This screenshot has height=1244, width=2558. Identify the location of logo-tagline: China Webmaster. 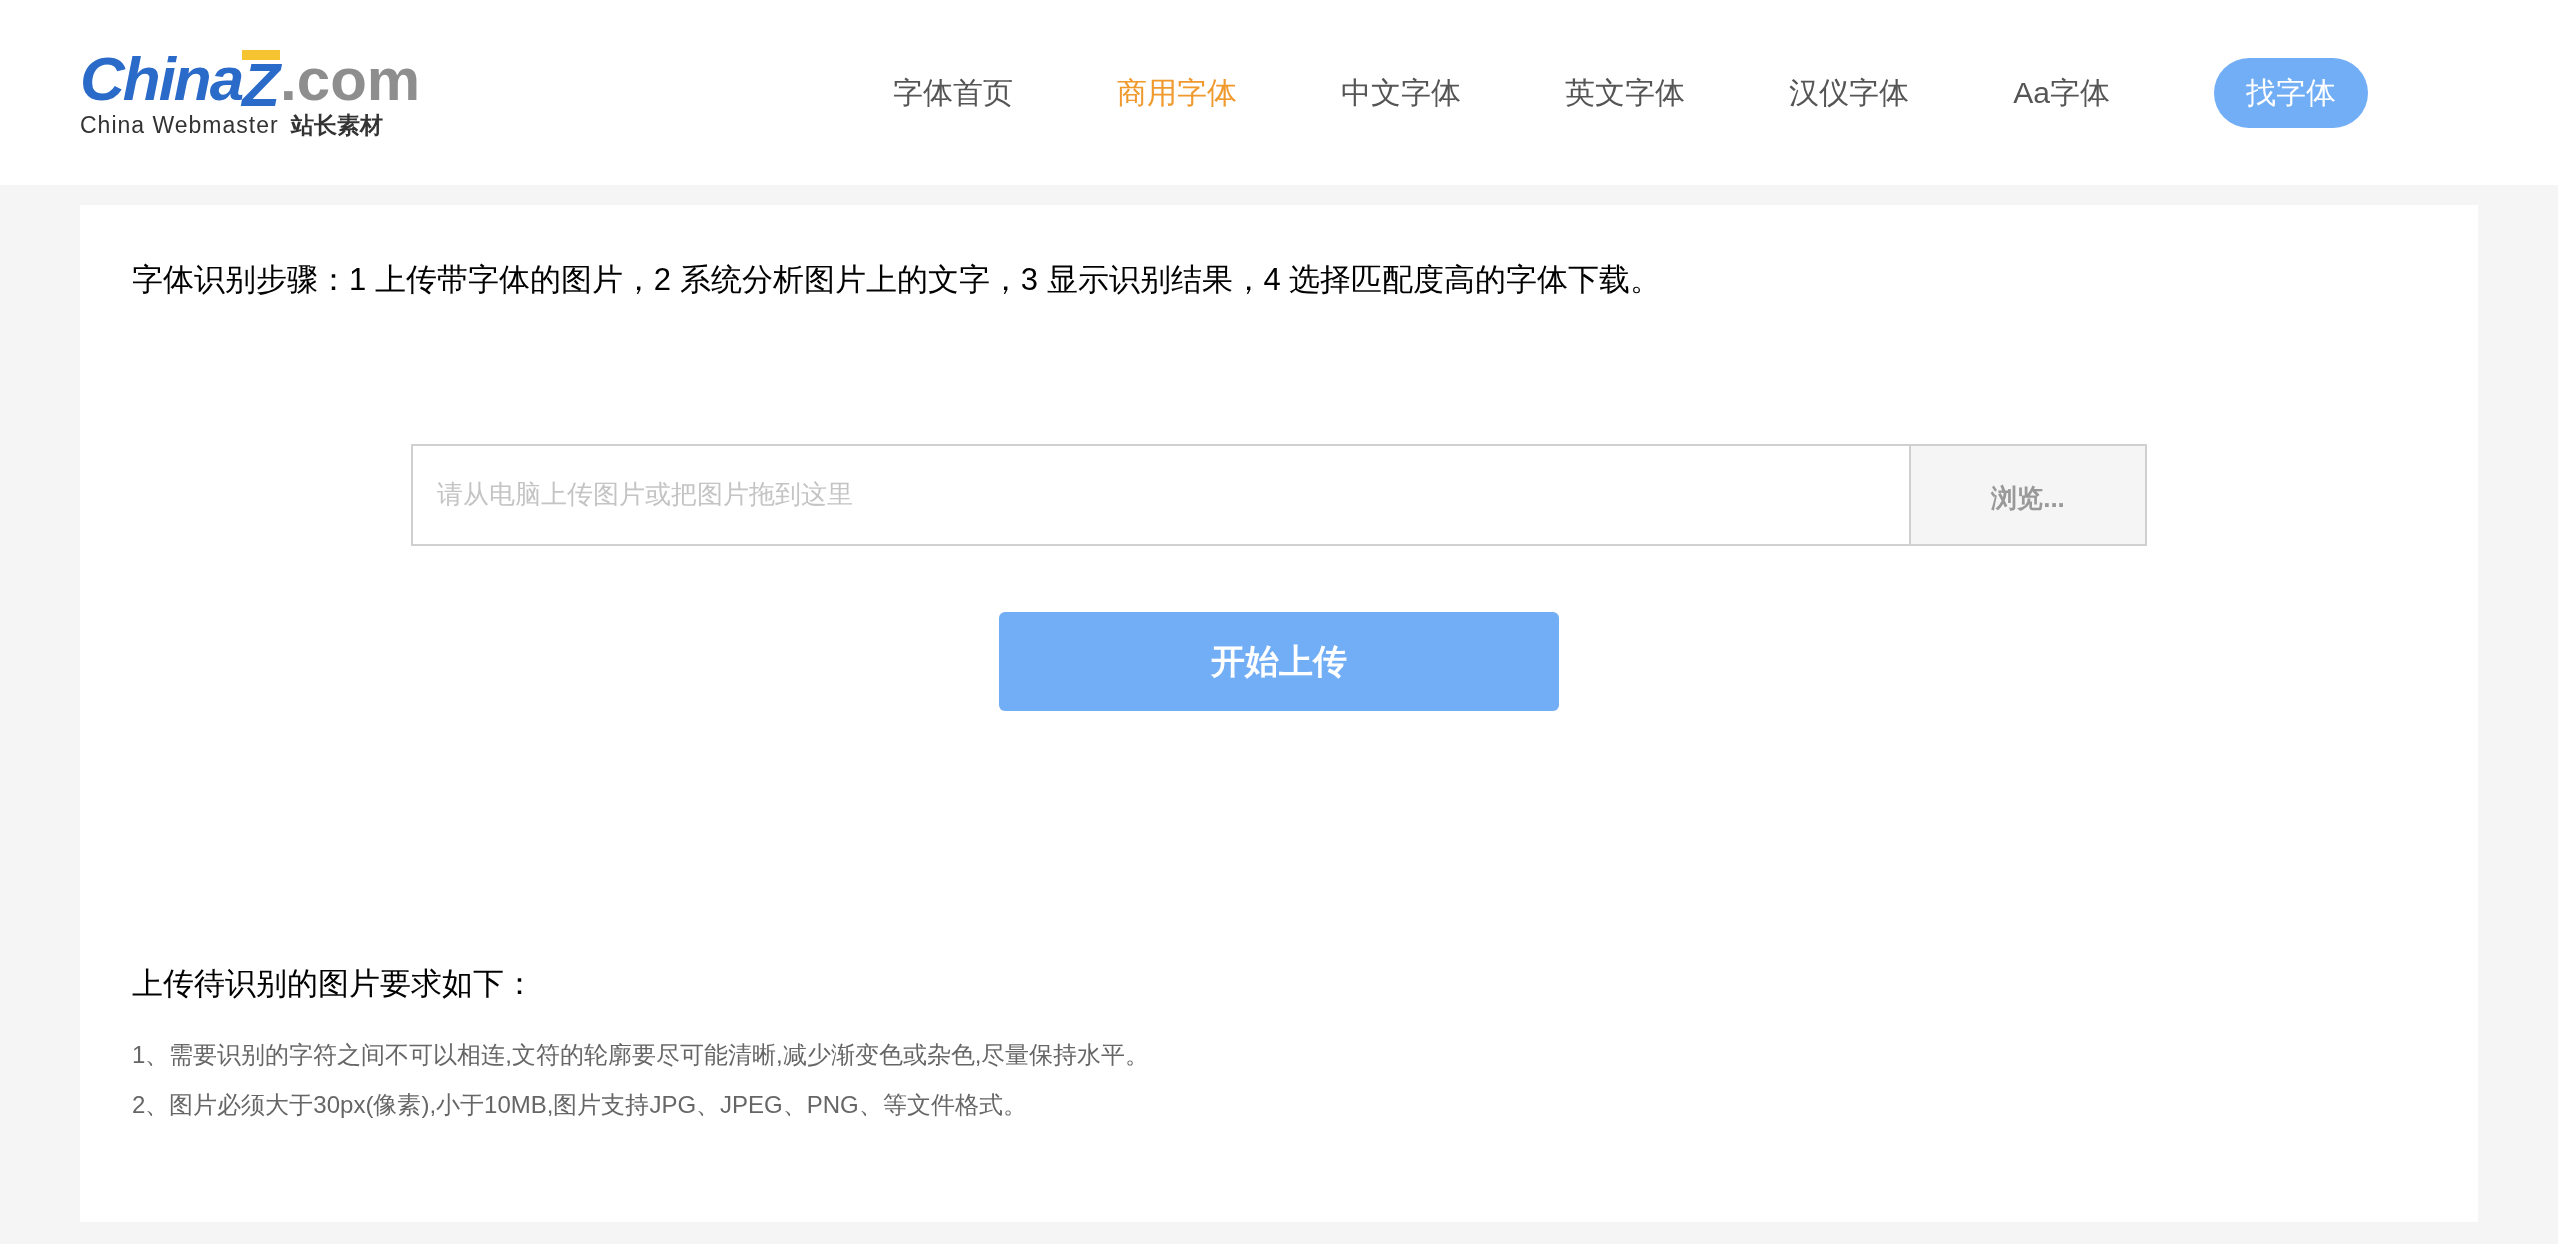
(179, 125).